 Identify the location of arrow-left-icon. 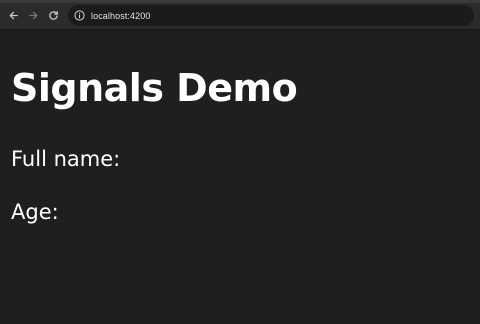
(13, 15).